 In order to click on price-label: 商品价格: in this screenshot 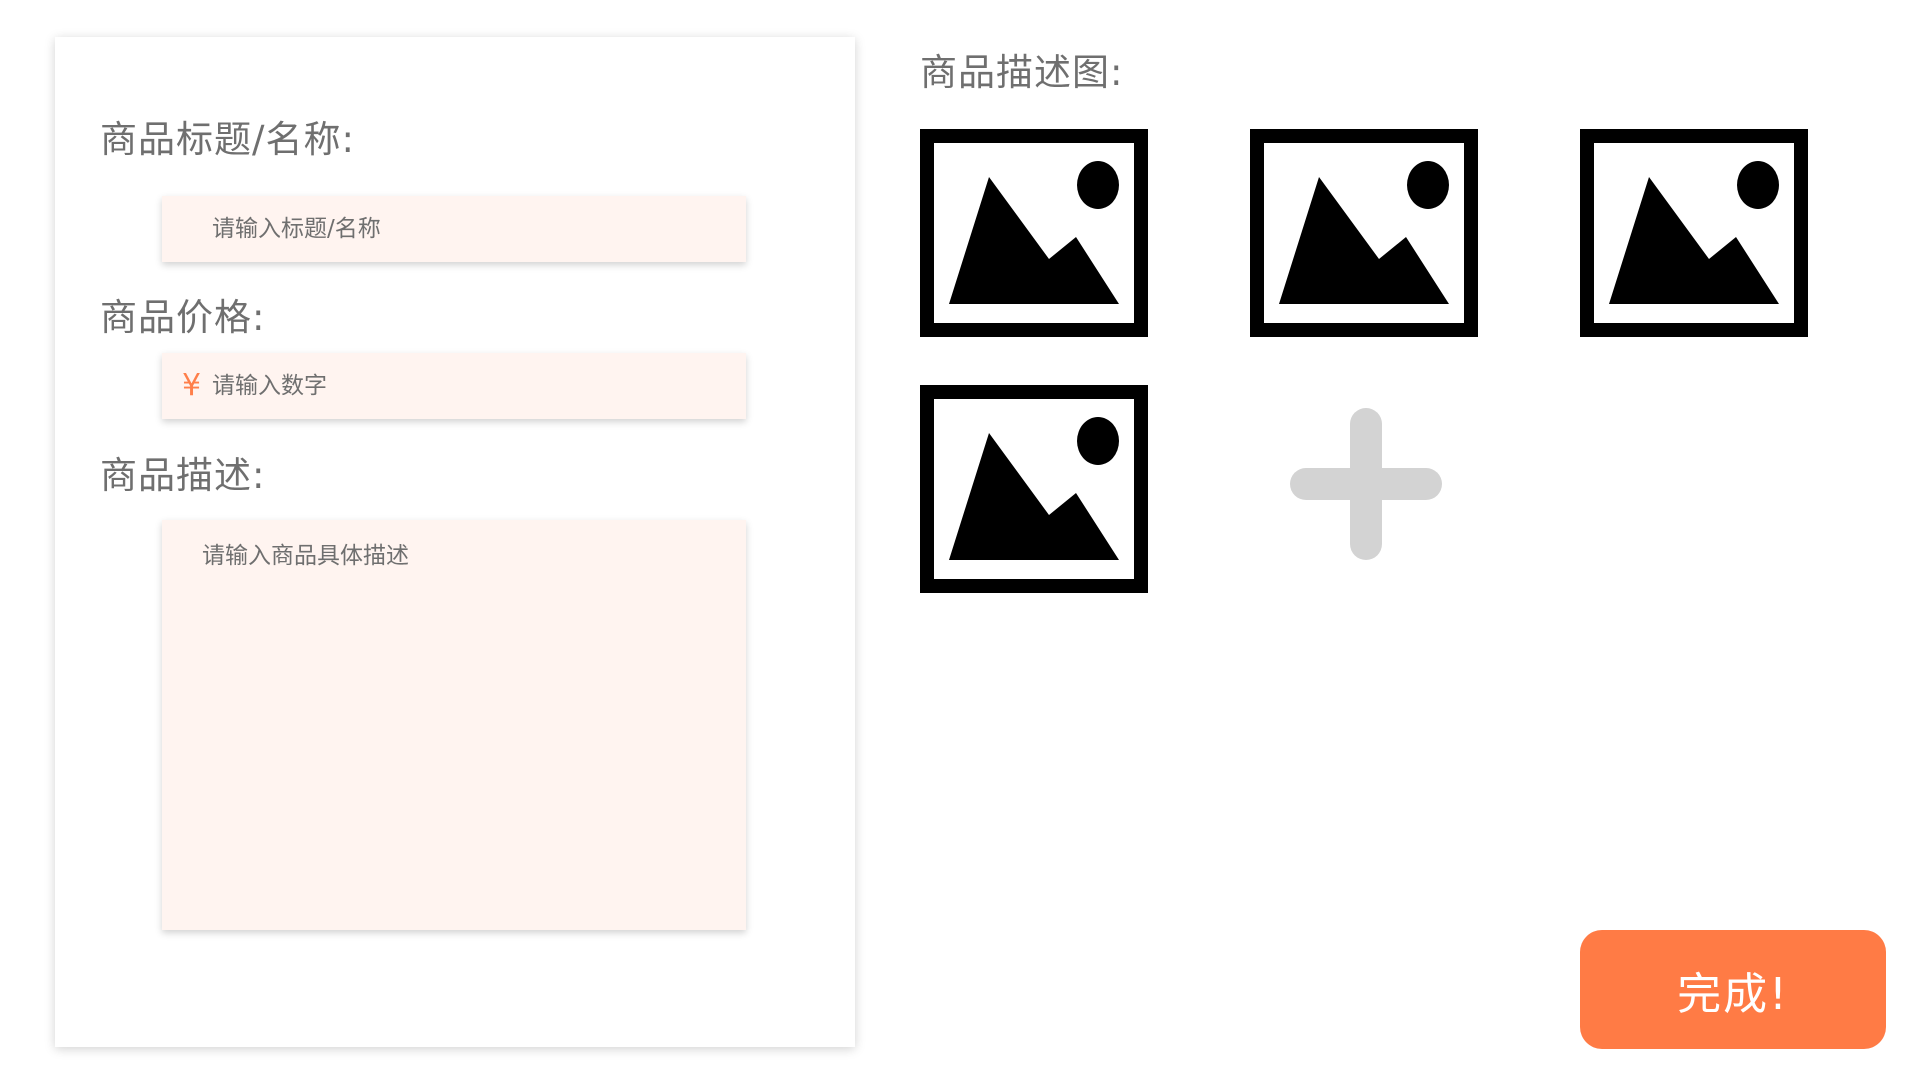, I will do `click(183, 317)`.